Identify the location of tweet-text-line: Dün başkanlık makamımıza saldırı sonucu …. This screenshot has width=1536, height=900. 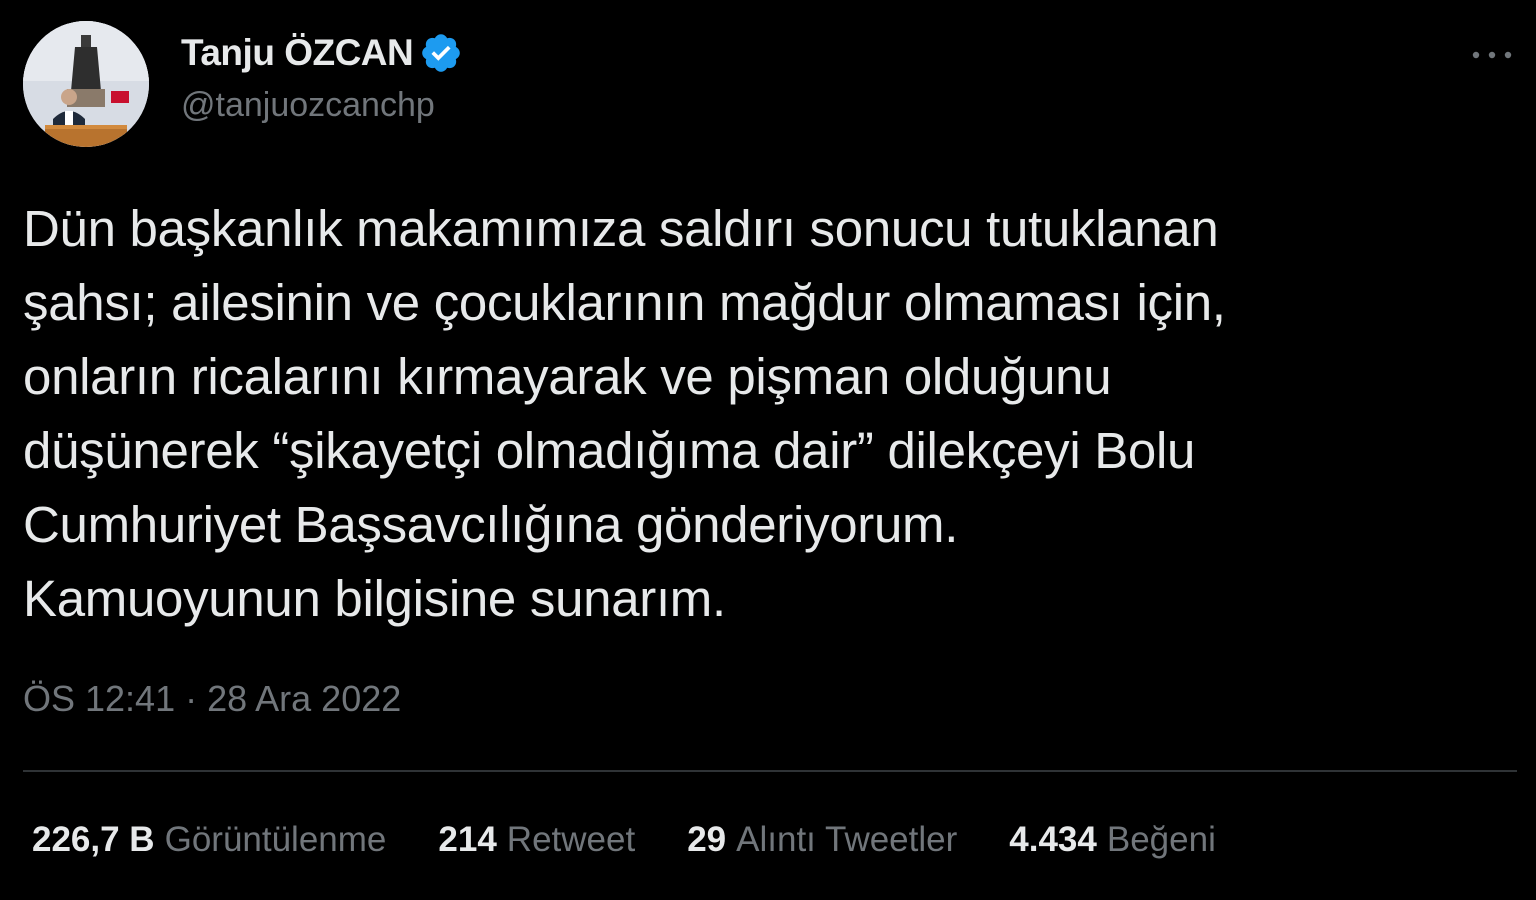
(621, 228).